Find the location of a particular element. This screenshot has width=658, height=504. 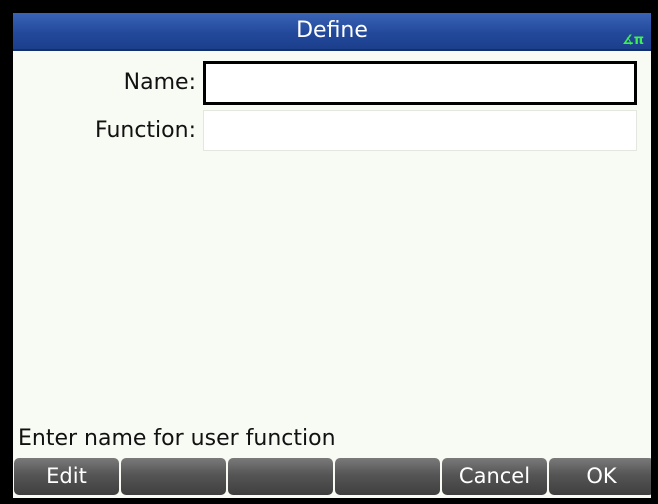

cancel-softkey: Cancel is located at coordinates (494, 476).